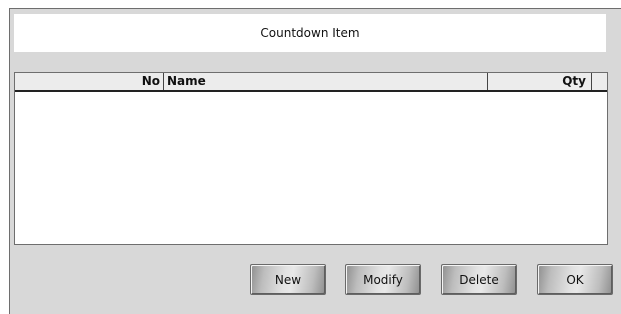 The image size is (621, 314). What do you see at coordinates (599, 81) in the screenshot?
I see `column-header-filler` at bounding box center [599, 81].